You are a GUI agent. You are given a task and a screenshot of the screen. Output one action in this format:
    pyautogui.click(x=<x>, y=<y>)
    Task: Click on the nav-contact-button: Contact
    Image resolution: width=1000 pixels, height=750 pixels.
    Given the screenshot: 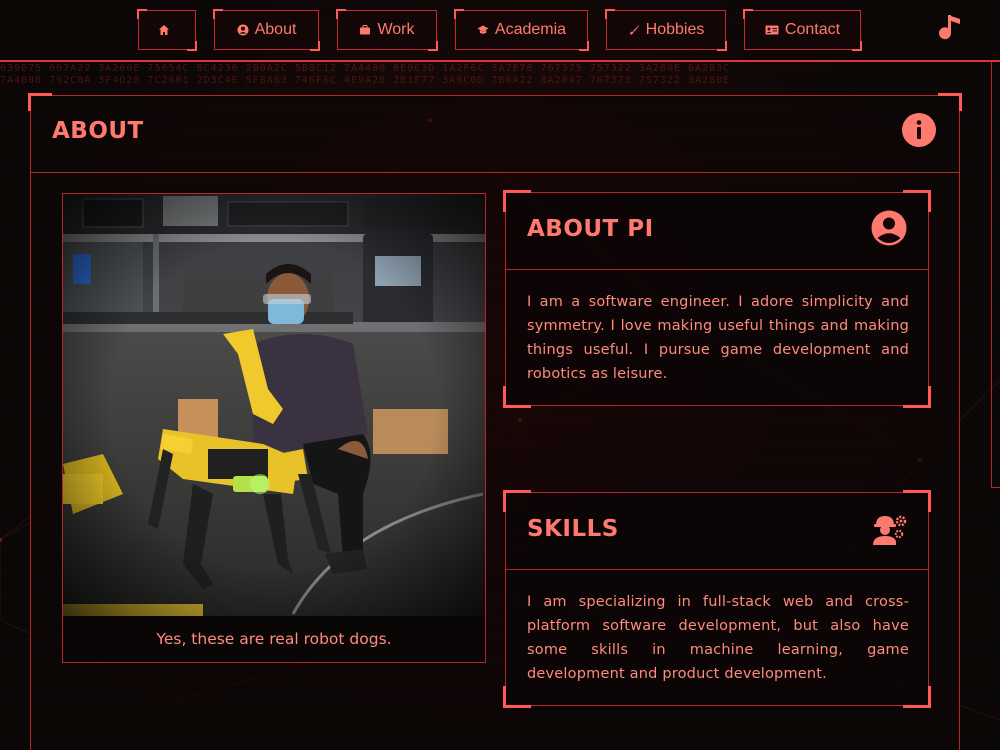 What is the action you would take?
    pyautogui.click(x=802, y=30)
    